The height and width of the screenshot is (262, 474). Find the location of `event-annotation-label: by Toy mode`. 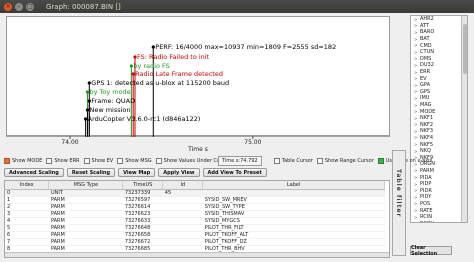

event-annotation-label: by Toy mode is located at coordinates (109, 92).